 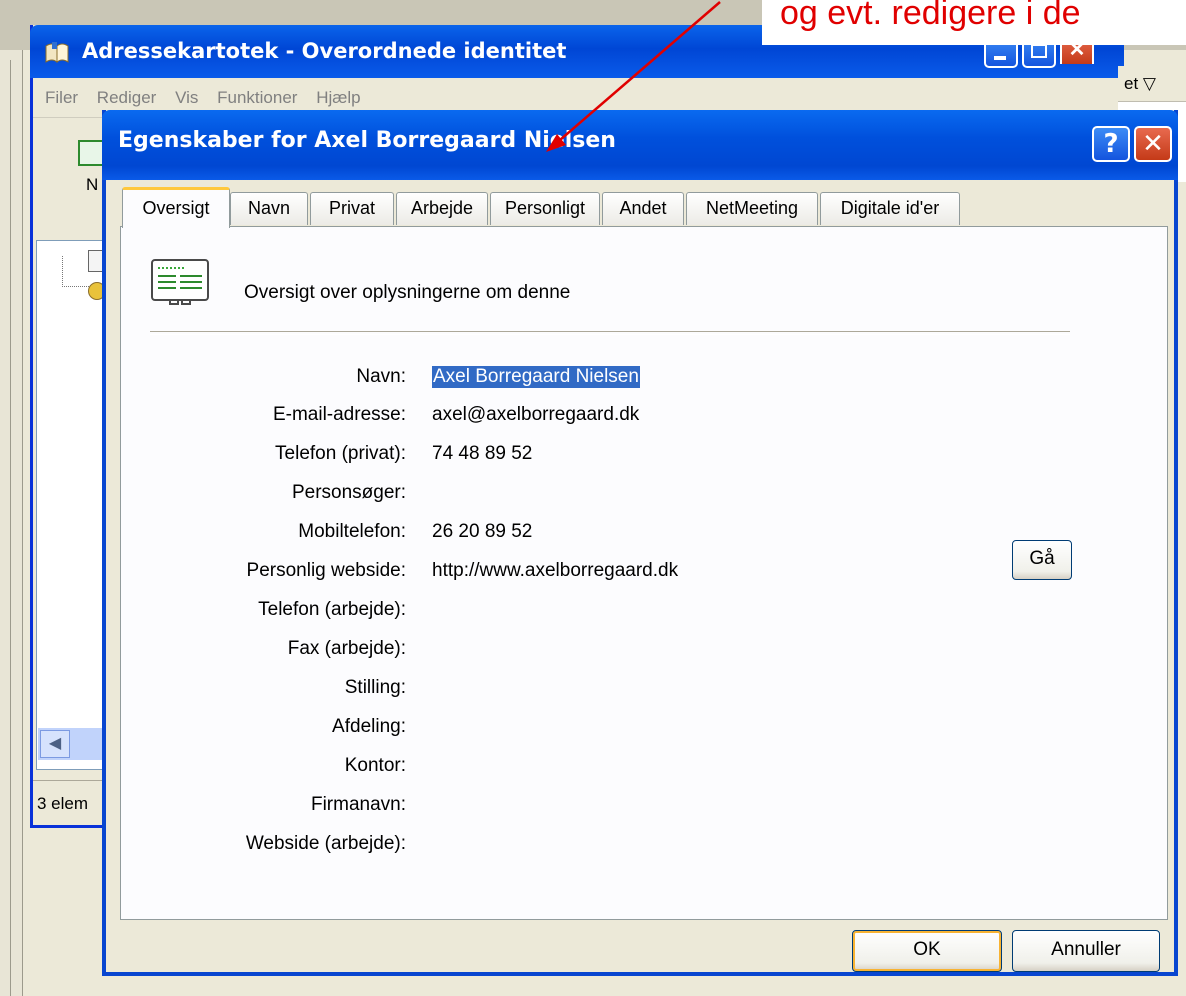 What do you see at coordinates (890, 208) in the screenshot?
I see `tab-digitale-ider: Digitale id'er` at bounding box center [890, 208].